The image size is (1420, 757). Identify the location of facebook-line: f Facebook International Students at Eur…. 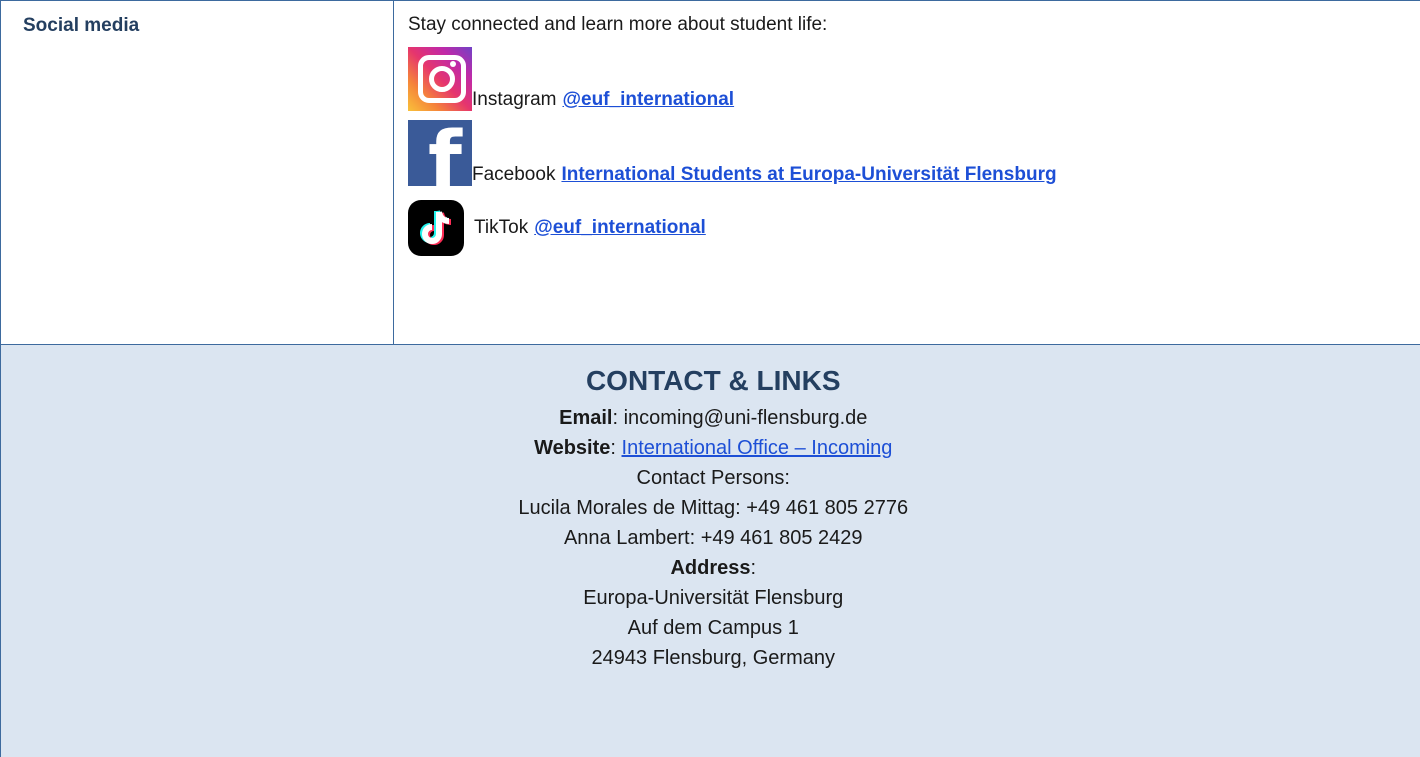
(909, 149).